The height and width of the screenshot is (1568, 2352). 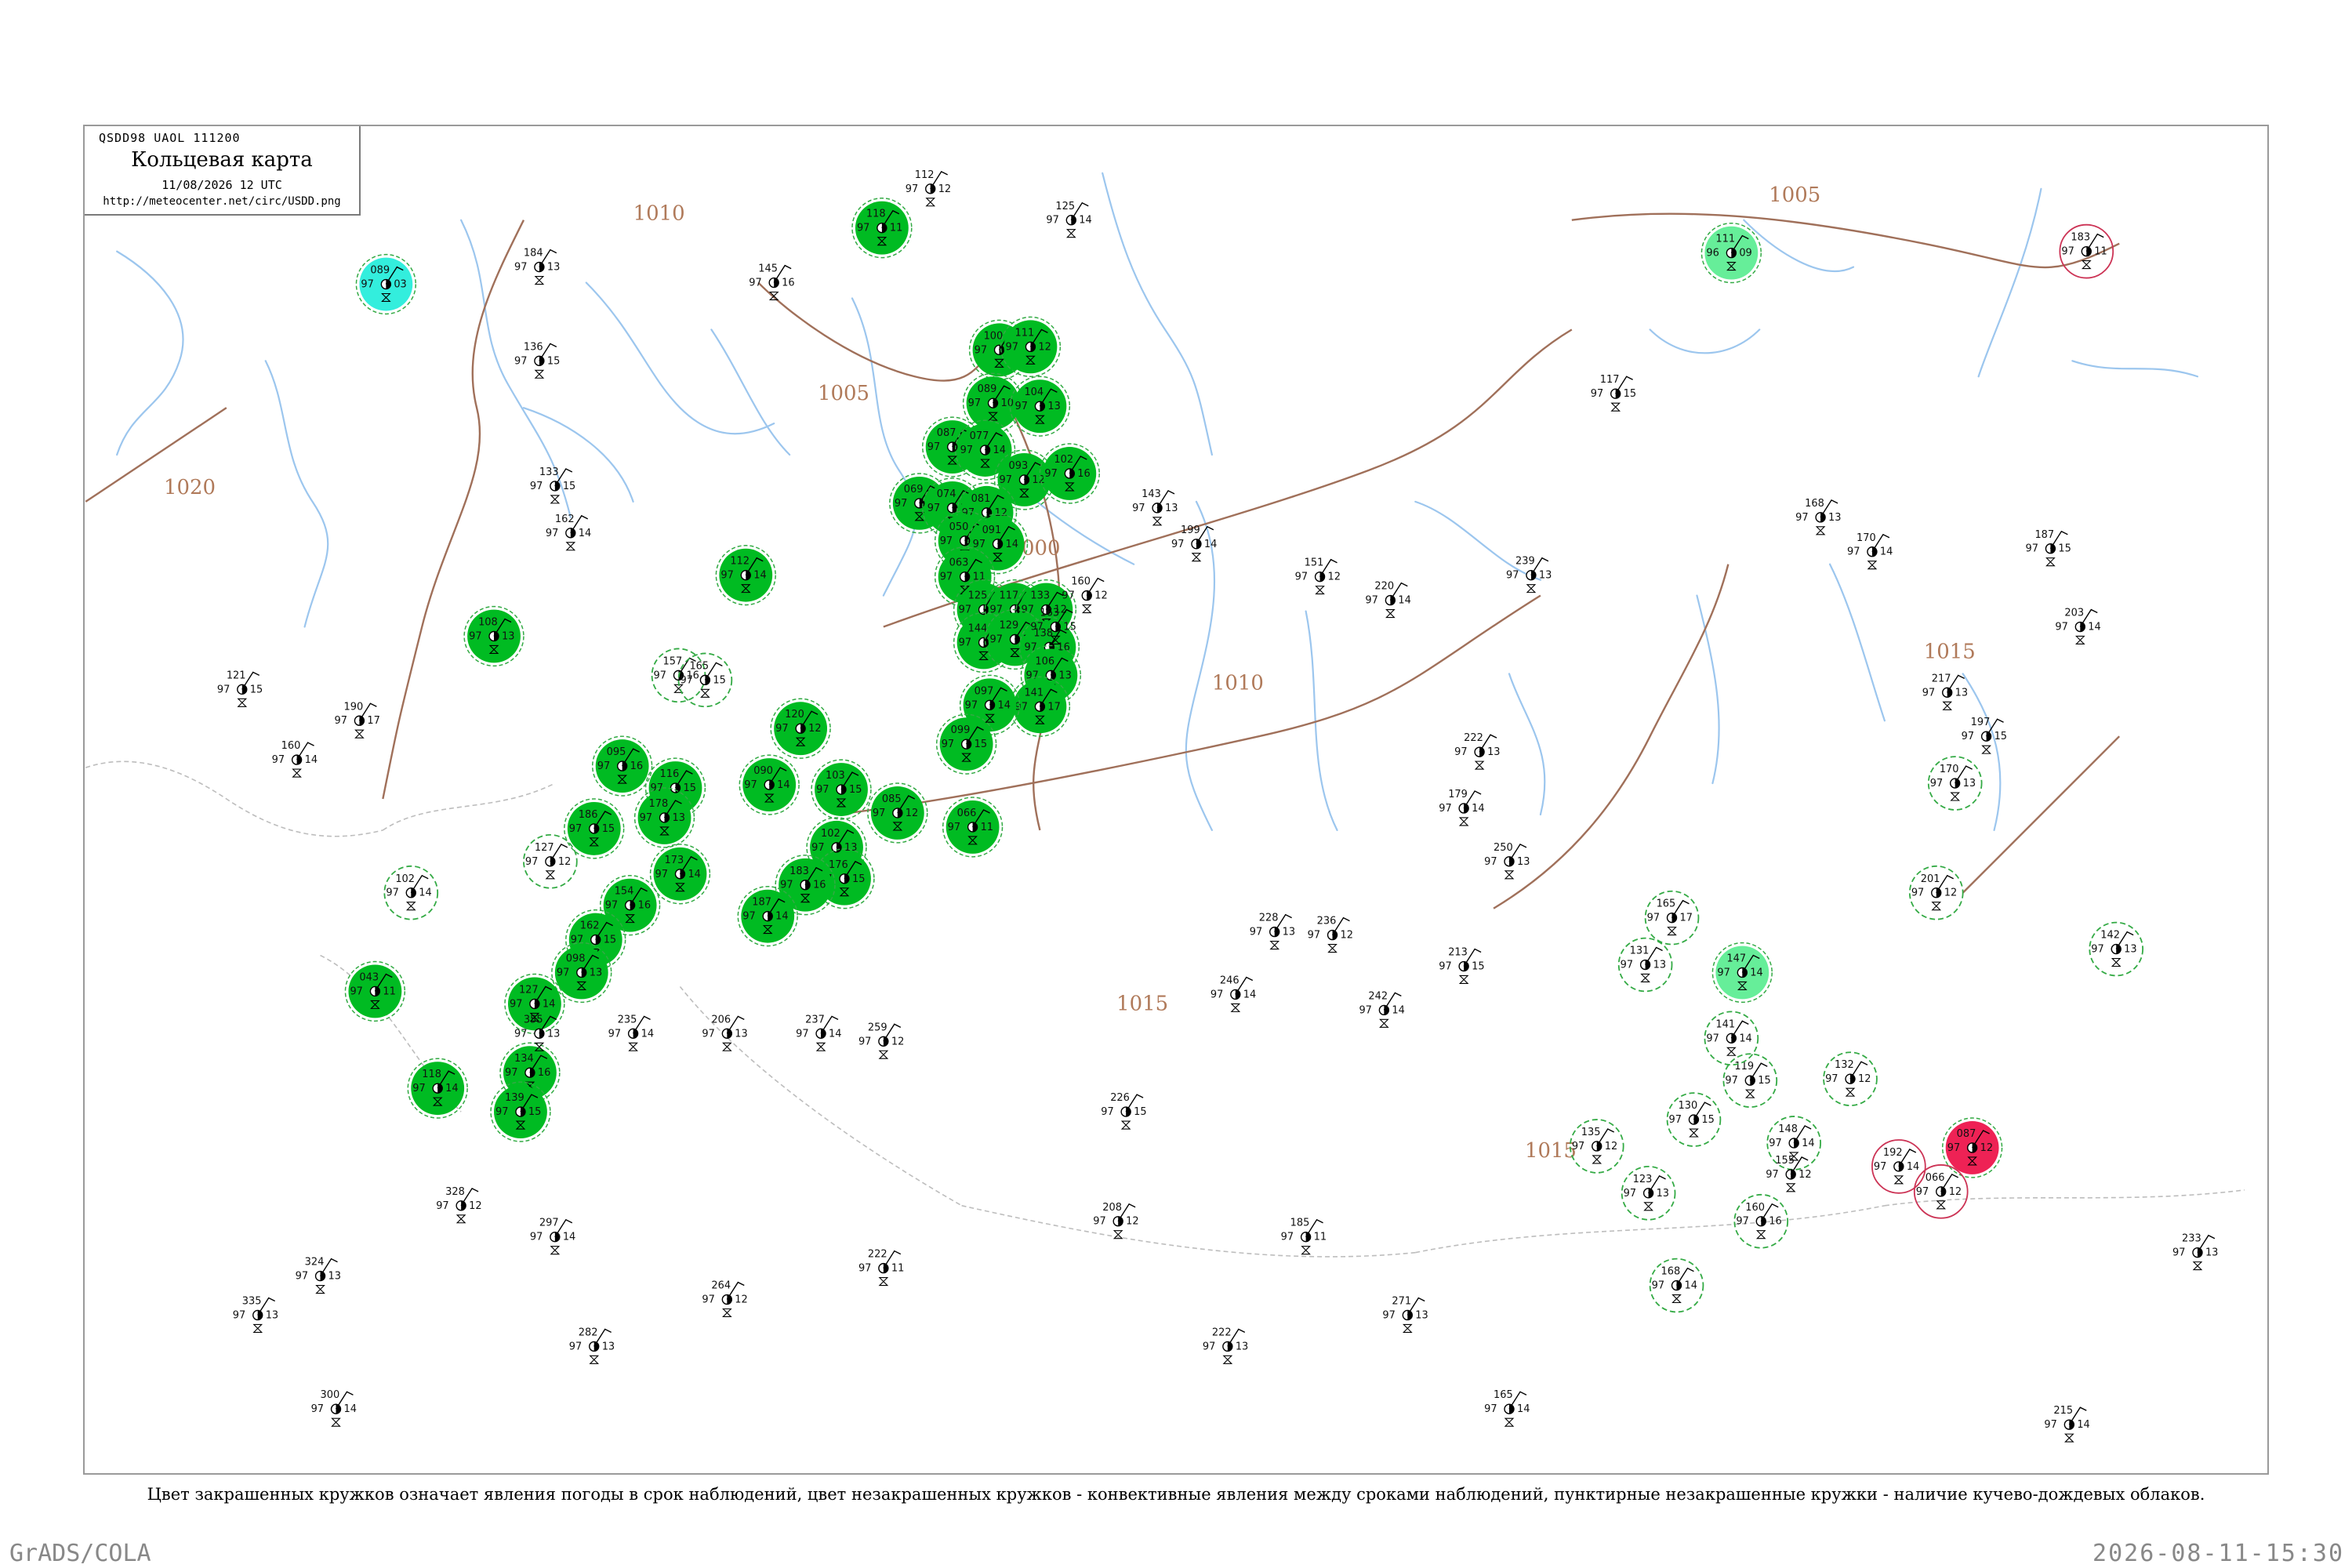 What do you see at coordinates (1819, 516) in the screenshot?
I see `station-92: 168 97 13` at bounding box center [1819, 516].